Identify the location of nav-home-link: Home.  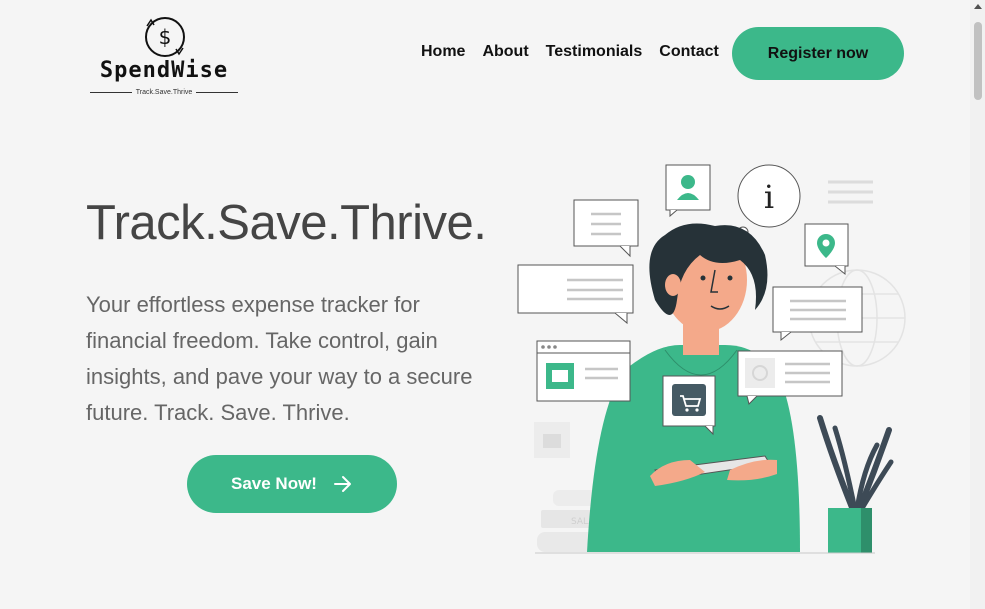
(443, 52).